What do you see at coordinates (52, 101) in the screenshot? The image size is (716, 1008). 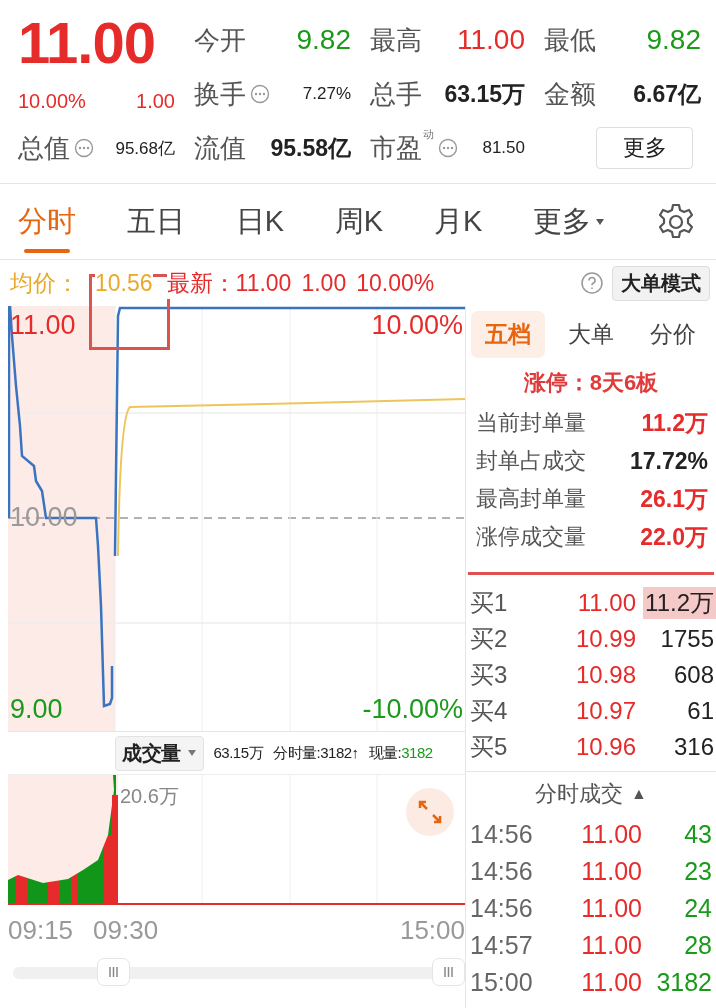 I see `change-percent: 10.00%` at bounding box center [52, 101].